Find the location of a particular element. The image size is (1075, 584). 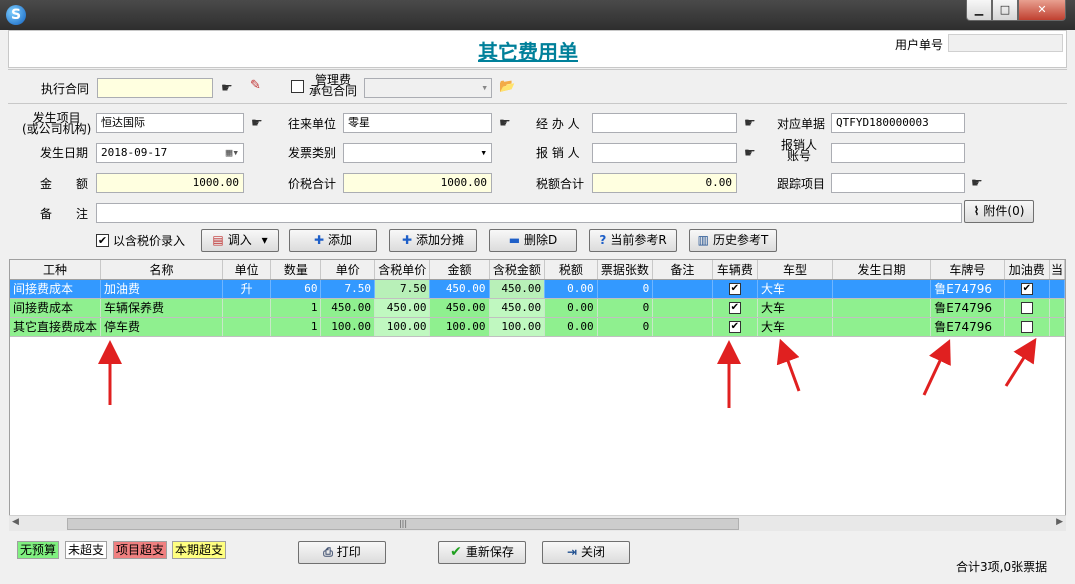

scroll-left-icon: ◀ is located at coordinates (15, 522).